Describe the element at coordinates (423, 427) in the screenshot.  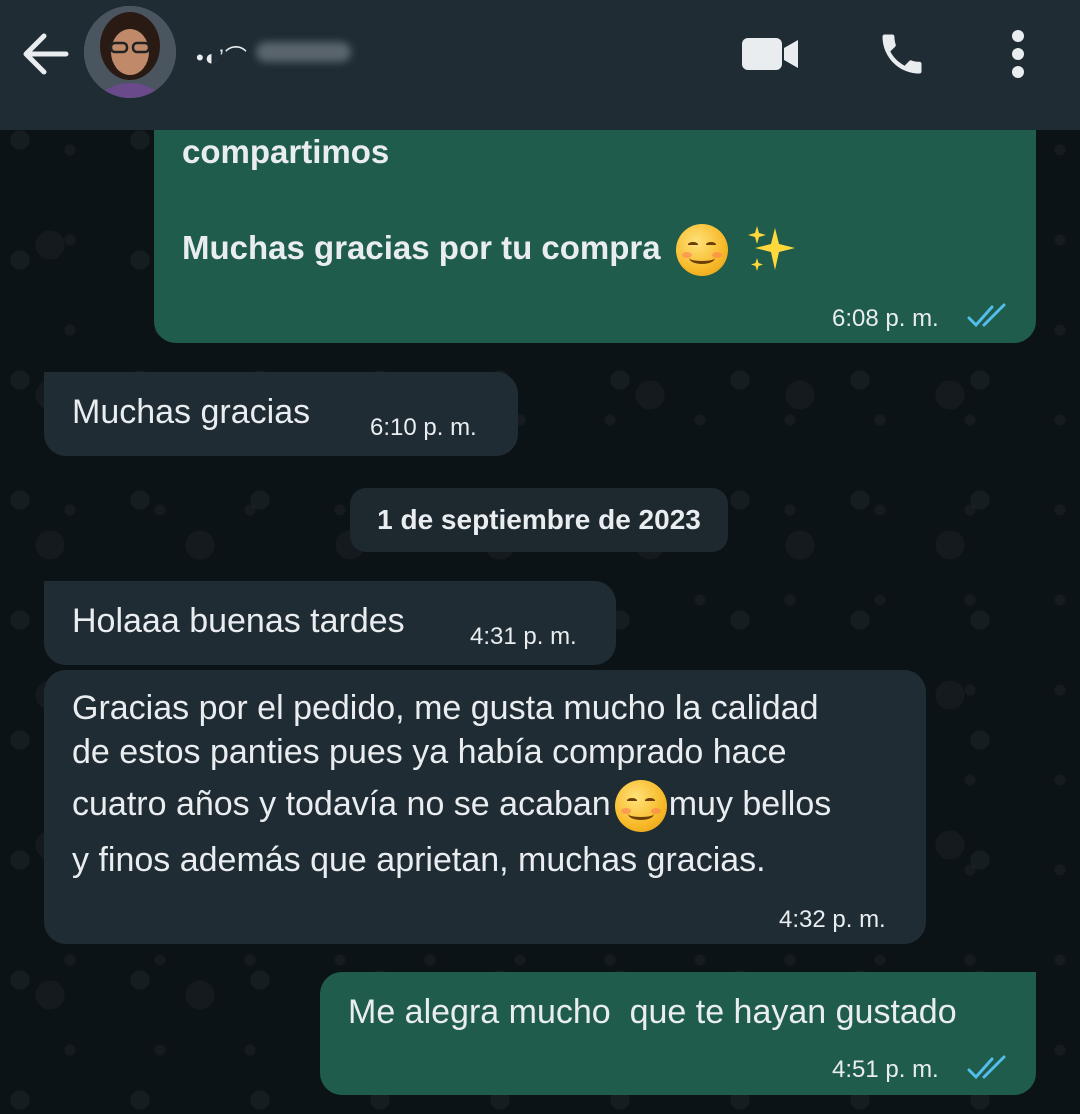
I see `message-time: 6:10 p. m.` at that location.